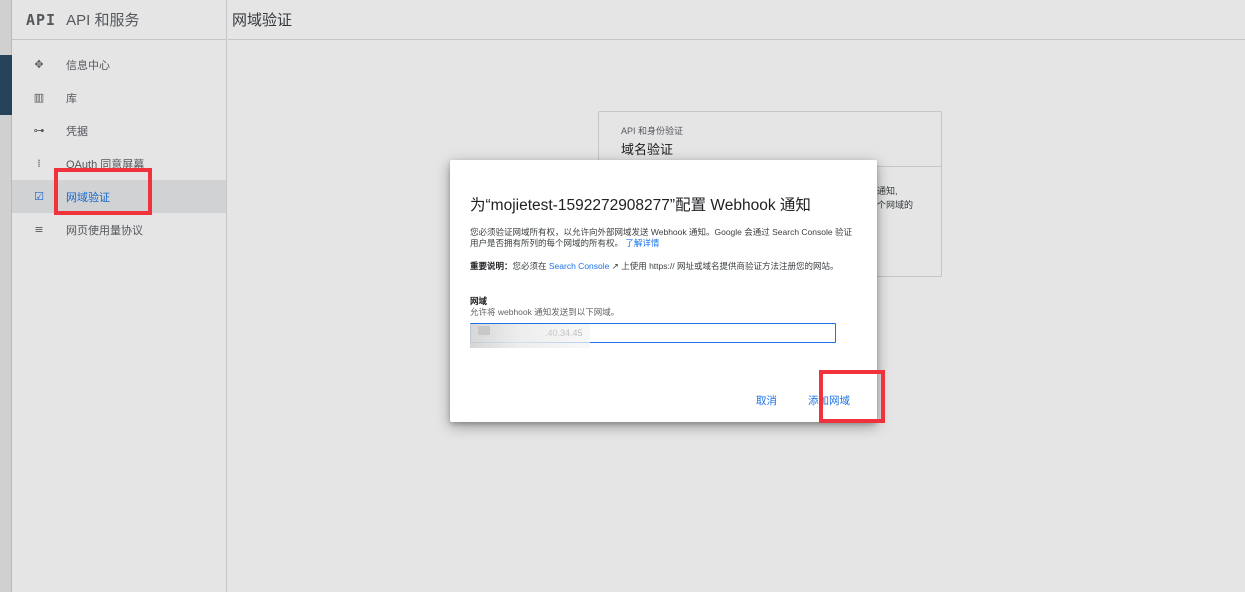 This screenshot has height=592, width=1245. Describe the element at coordinates (530, 336) in the screenshot. I see `redaction-blur` at that location.